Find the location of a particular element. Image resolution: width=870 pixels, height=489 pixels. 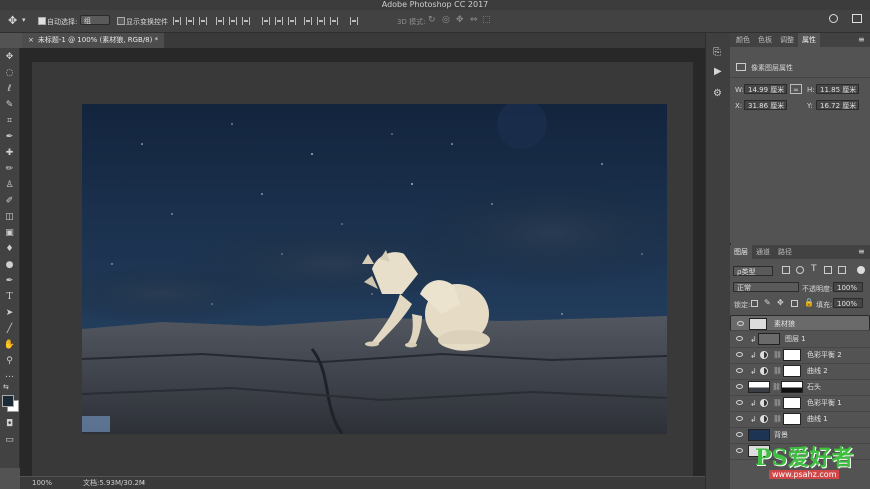

layer-row: ↲ ⛓ 色彩平衡 2 is located at coordinates (800, 355).